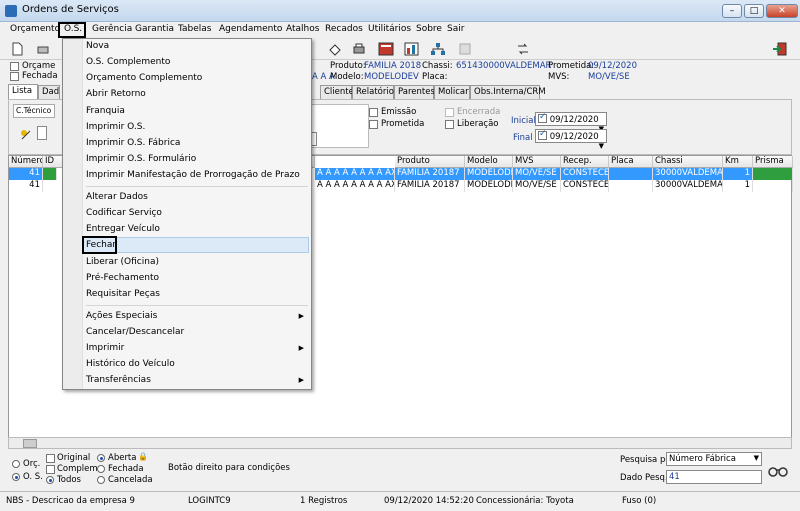  I want to click on menu-item-alterar-dados: Alterar Dados, so click(117, 197).